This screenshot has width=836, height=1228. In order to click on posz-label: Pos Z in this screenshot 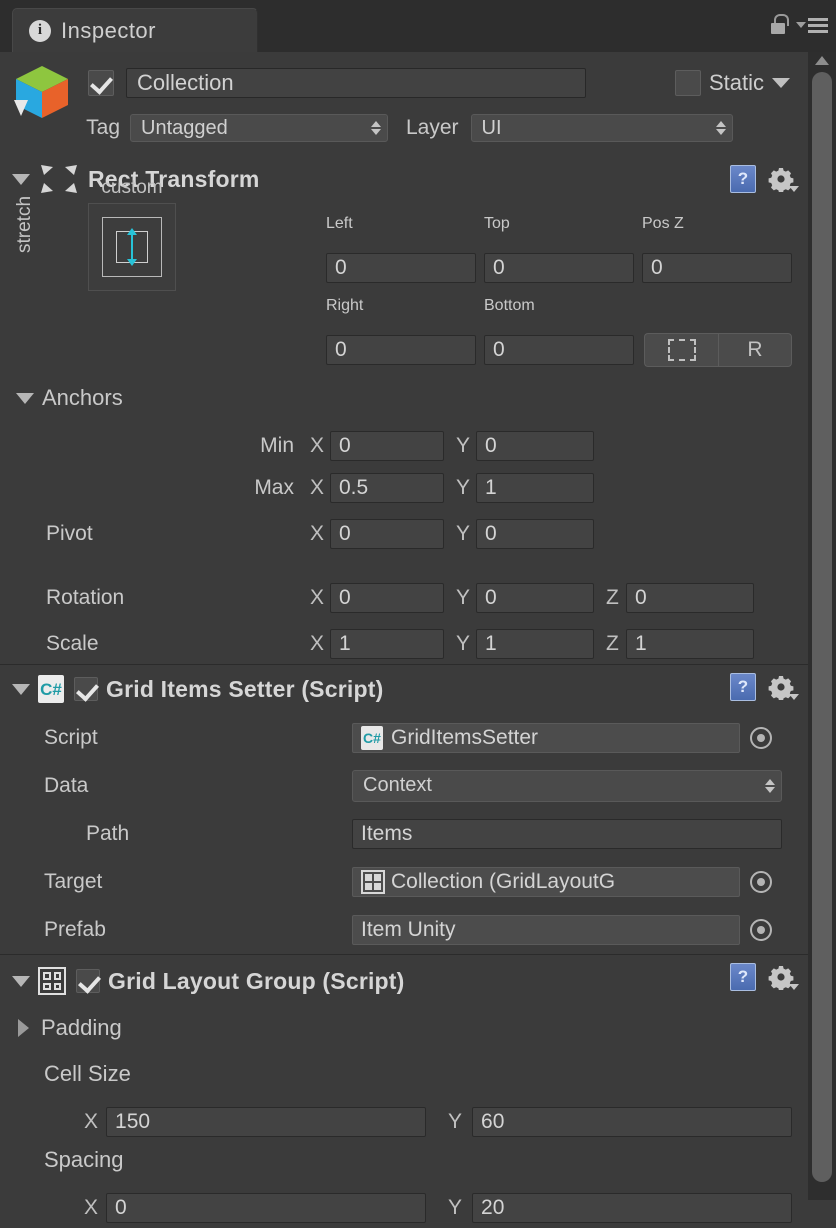, I will do `click(663, 223)`.